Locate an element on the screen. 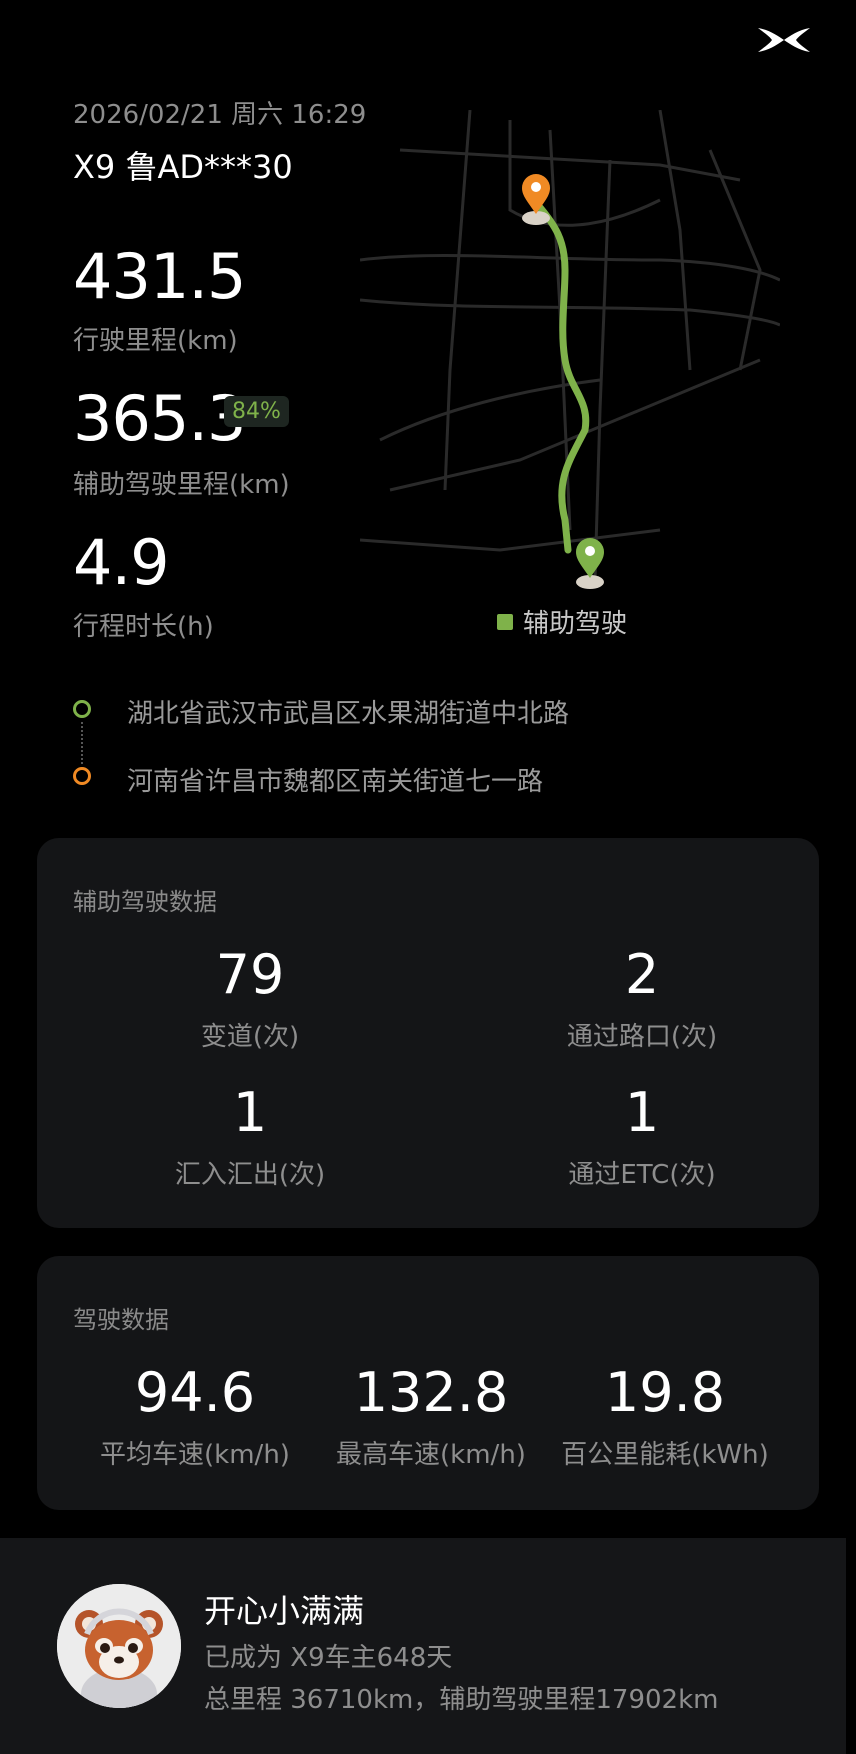 The height and width of the screenshot is (1754, 856). drive-card-title: 驾驶数据 is located at coordinates (121, 1320).